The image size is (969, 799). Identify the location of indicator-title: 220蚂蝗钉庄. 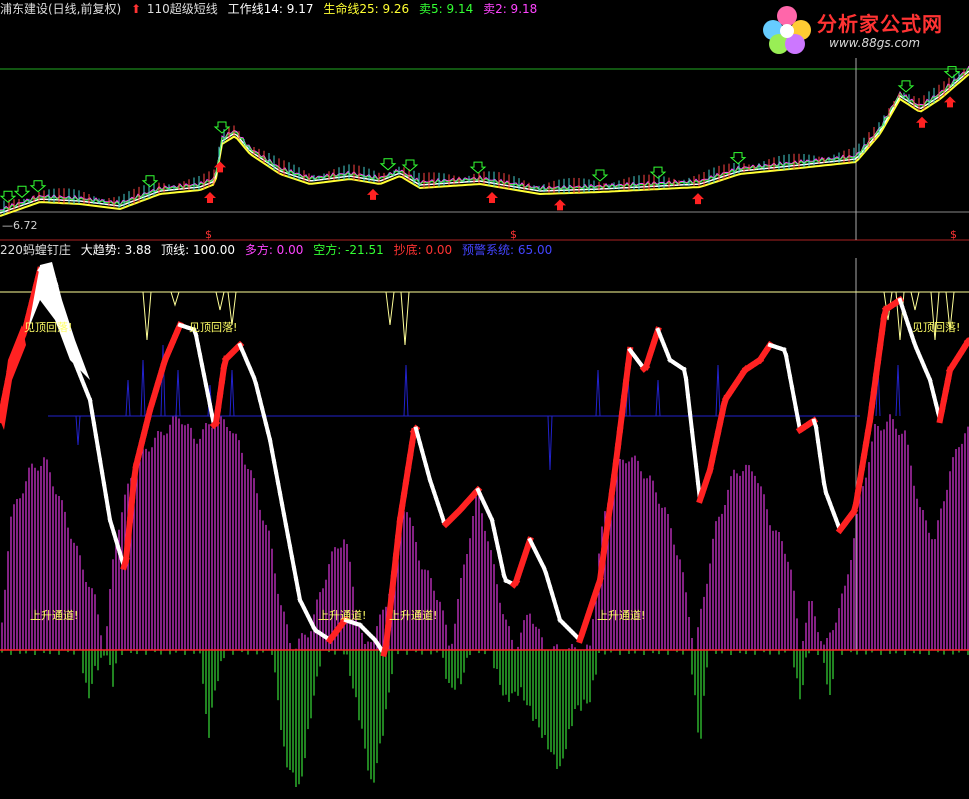
(35, 250).